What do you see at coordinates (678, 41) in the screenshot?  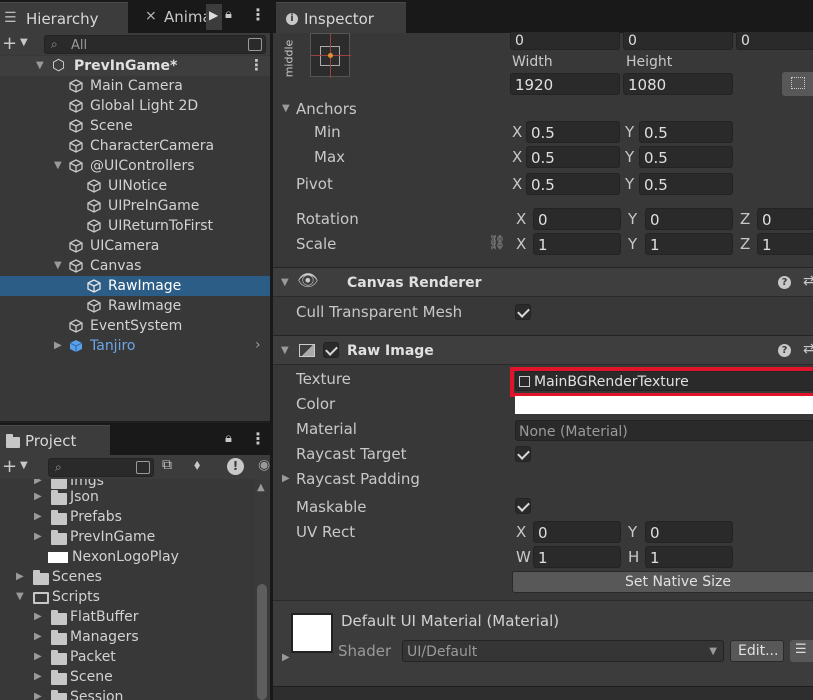 I see `pos-y-field: 0` at bounding box center [678, 41].